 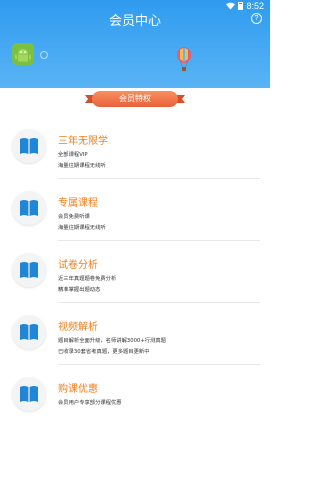 What do you see at coordinates (87, 279) in the screenshot?
I see `feature-desc: 近三年真题题卷免费分析` at bounding box center [87, 279].